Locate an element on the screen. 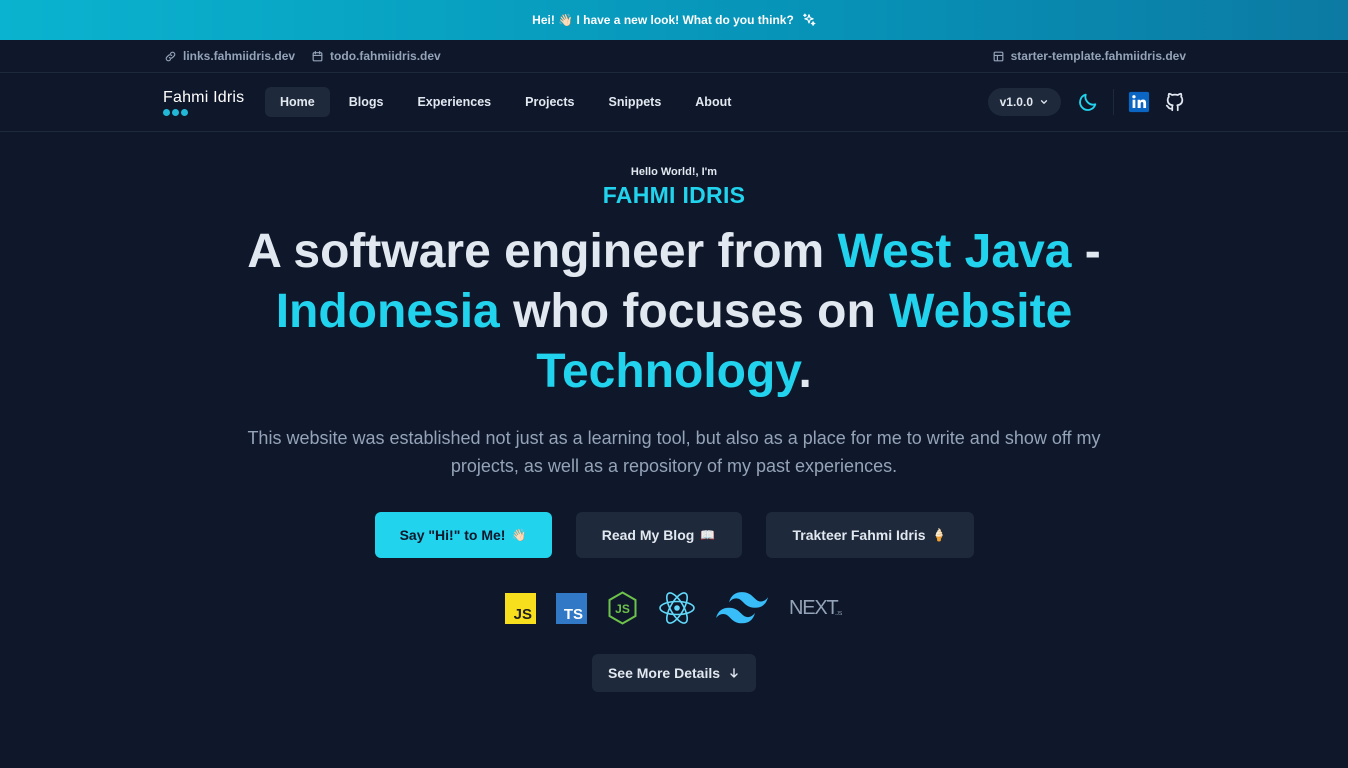 Image resolution: width=1348 pixels, height=768 pixels. logo: Fahmi Idris is located at coordinates (214, 102).